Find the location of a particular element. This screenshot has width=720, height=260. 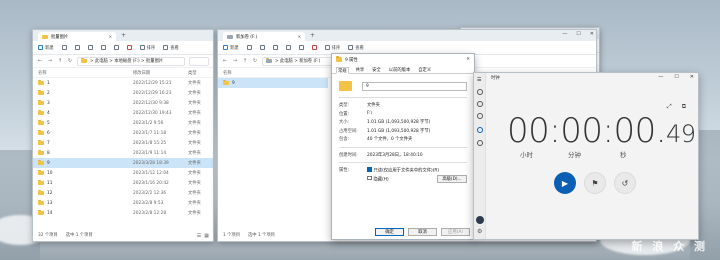

focus-icon is located at coordinates (480, 92).